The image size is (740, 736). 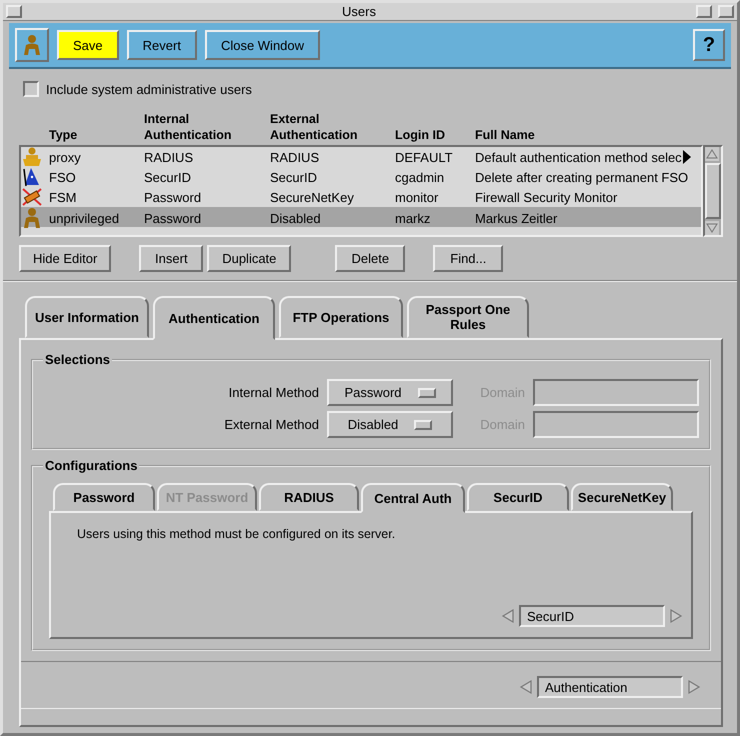 I want to click on field-label: External Method, so click(x=271, y=424).